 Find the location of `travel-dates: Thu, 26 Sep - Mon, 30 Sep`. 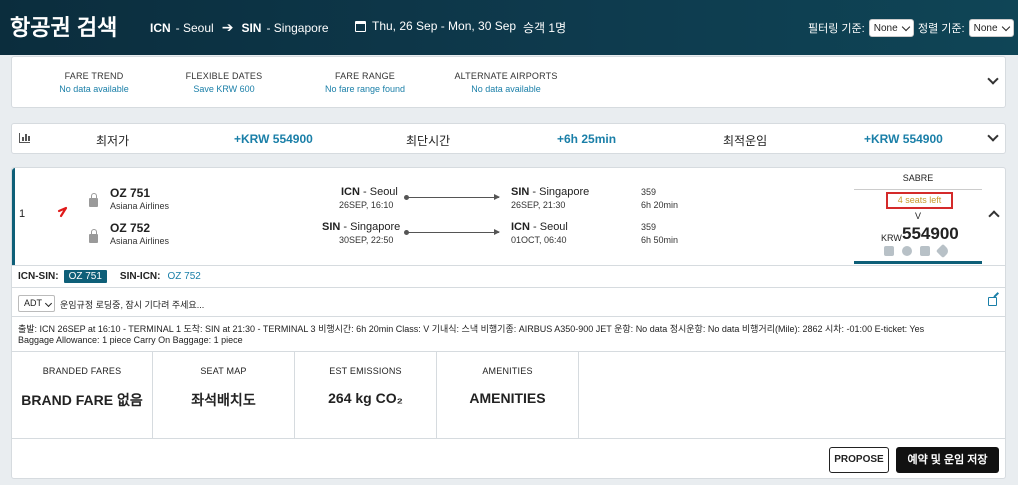

travel-dates: Thu, 26 Sep - Mon, 30 Sep is located at coordinates (435, 26).